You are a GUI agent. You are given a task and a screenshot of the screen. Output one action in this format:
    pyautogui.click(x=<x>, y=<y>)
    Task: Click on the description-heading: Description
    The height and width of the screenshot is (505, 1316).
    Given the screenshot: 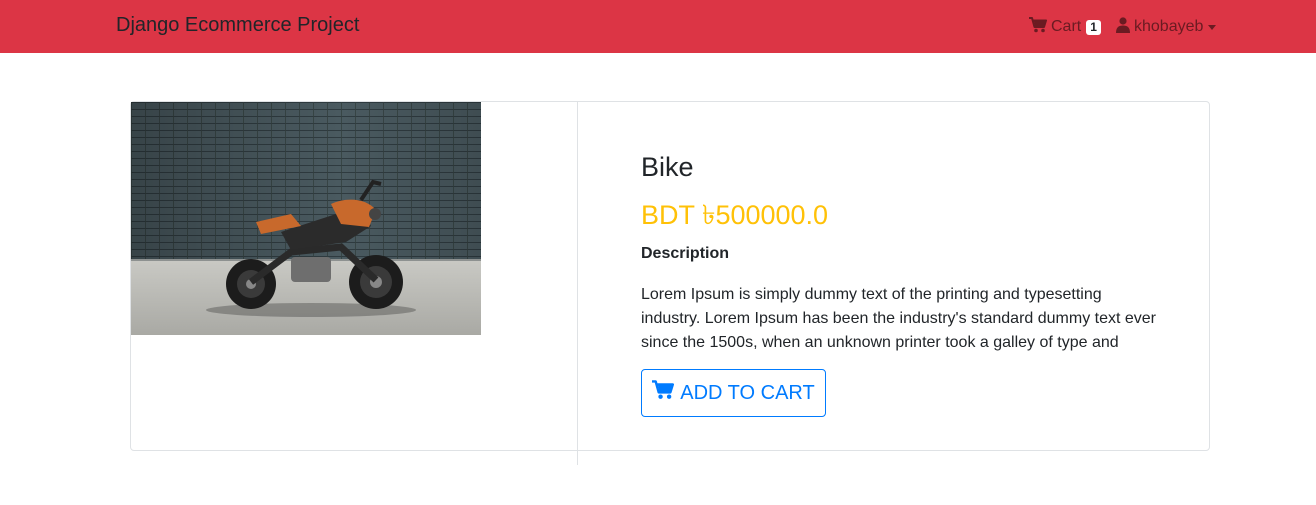 What is the action you would take?
    pyautogui.click(x=685, y=253)
    